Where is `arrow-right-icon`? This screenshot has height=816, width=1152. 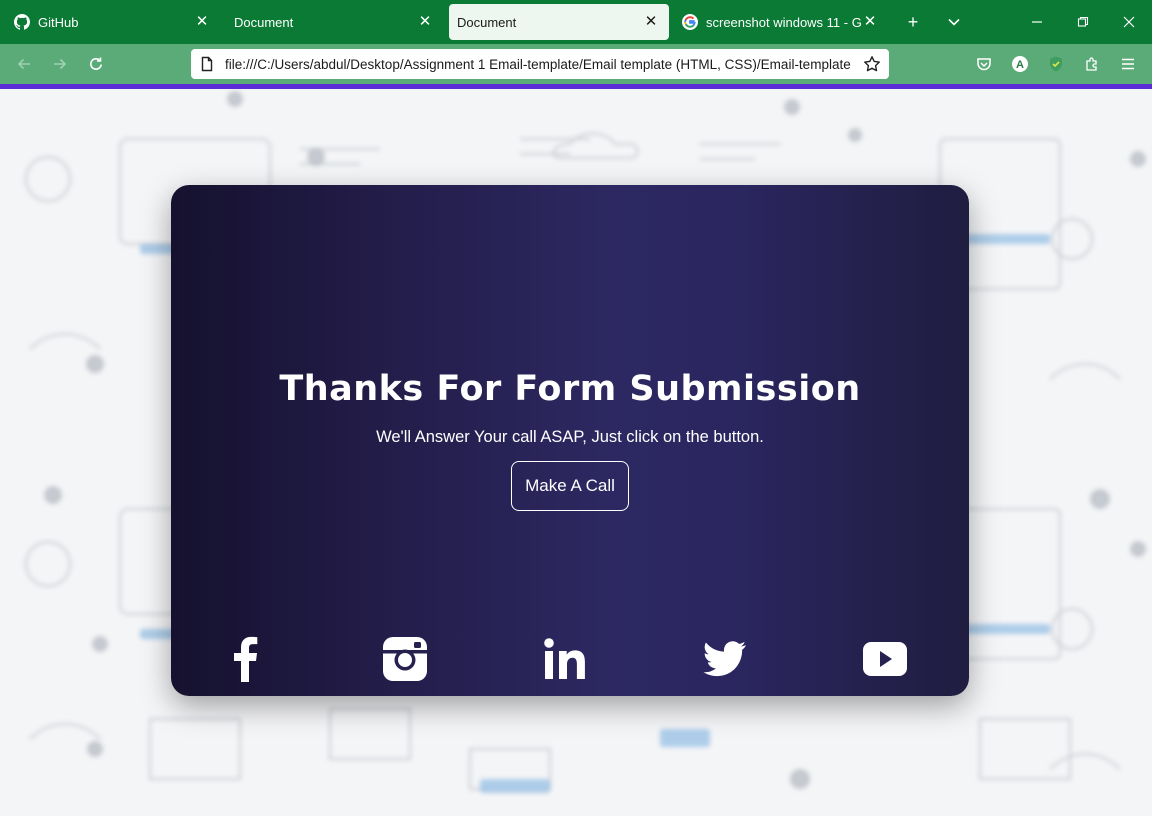 arrow-right-icon is located at coordinates (60, 64).